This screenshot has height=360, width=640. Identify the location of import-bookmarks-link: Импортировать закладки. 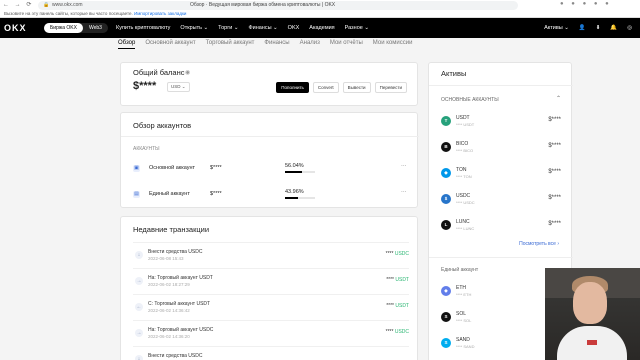
(160, 13).